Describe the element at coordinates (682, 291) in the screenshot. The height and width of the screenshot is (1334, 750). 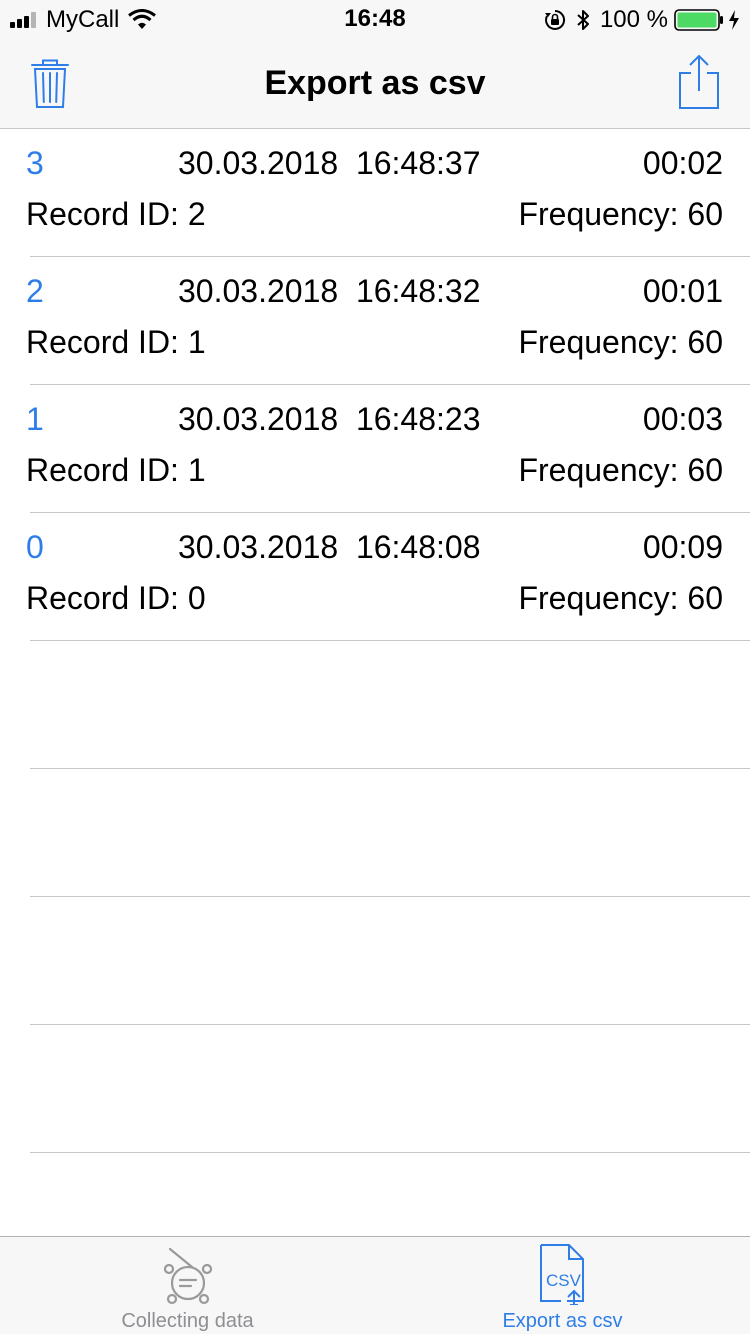
I see `record-duration: 00:01` at that location.